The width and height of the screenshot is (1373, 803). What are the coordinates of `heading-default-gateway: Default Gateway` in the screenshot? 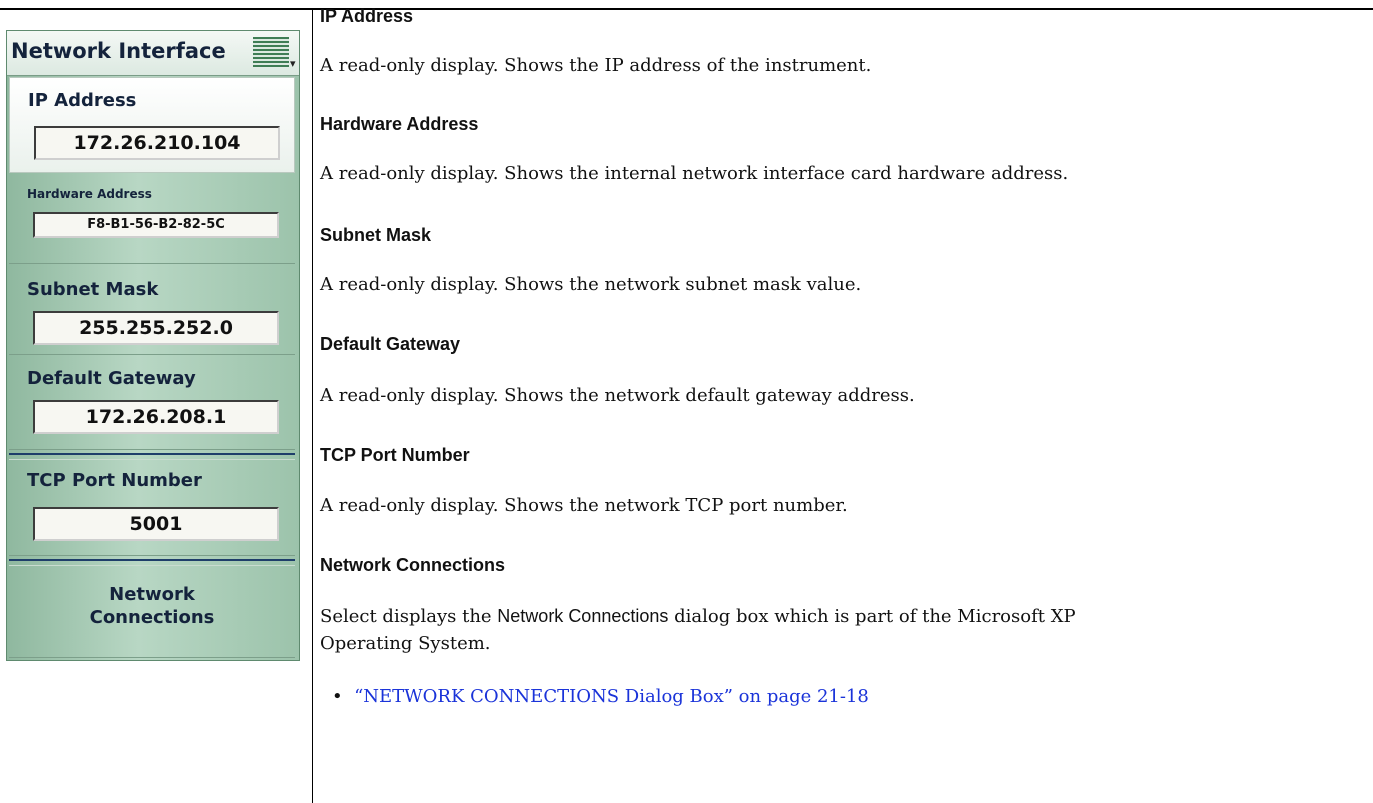 It's located at (390, 344).